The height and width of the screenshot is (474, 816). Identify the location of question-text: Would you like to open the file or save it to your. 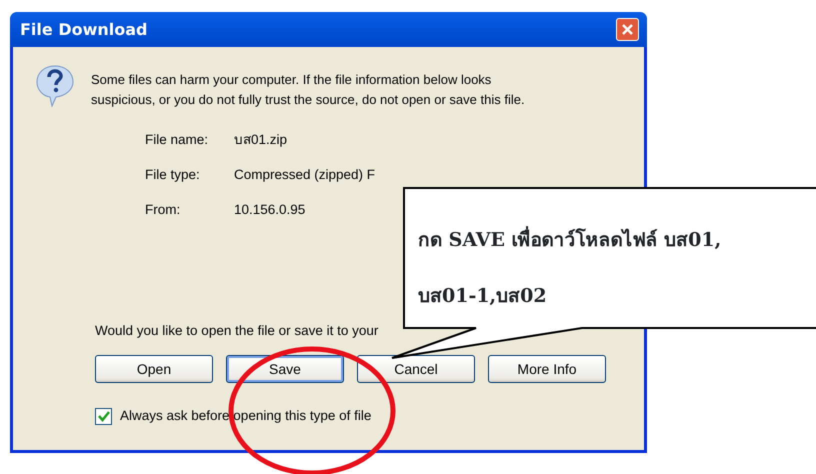
(237, 331).